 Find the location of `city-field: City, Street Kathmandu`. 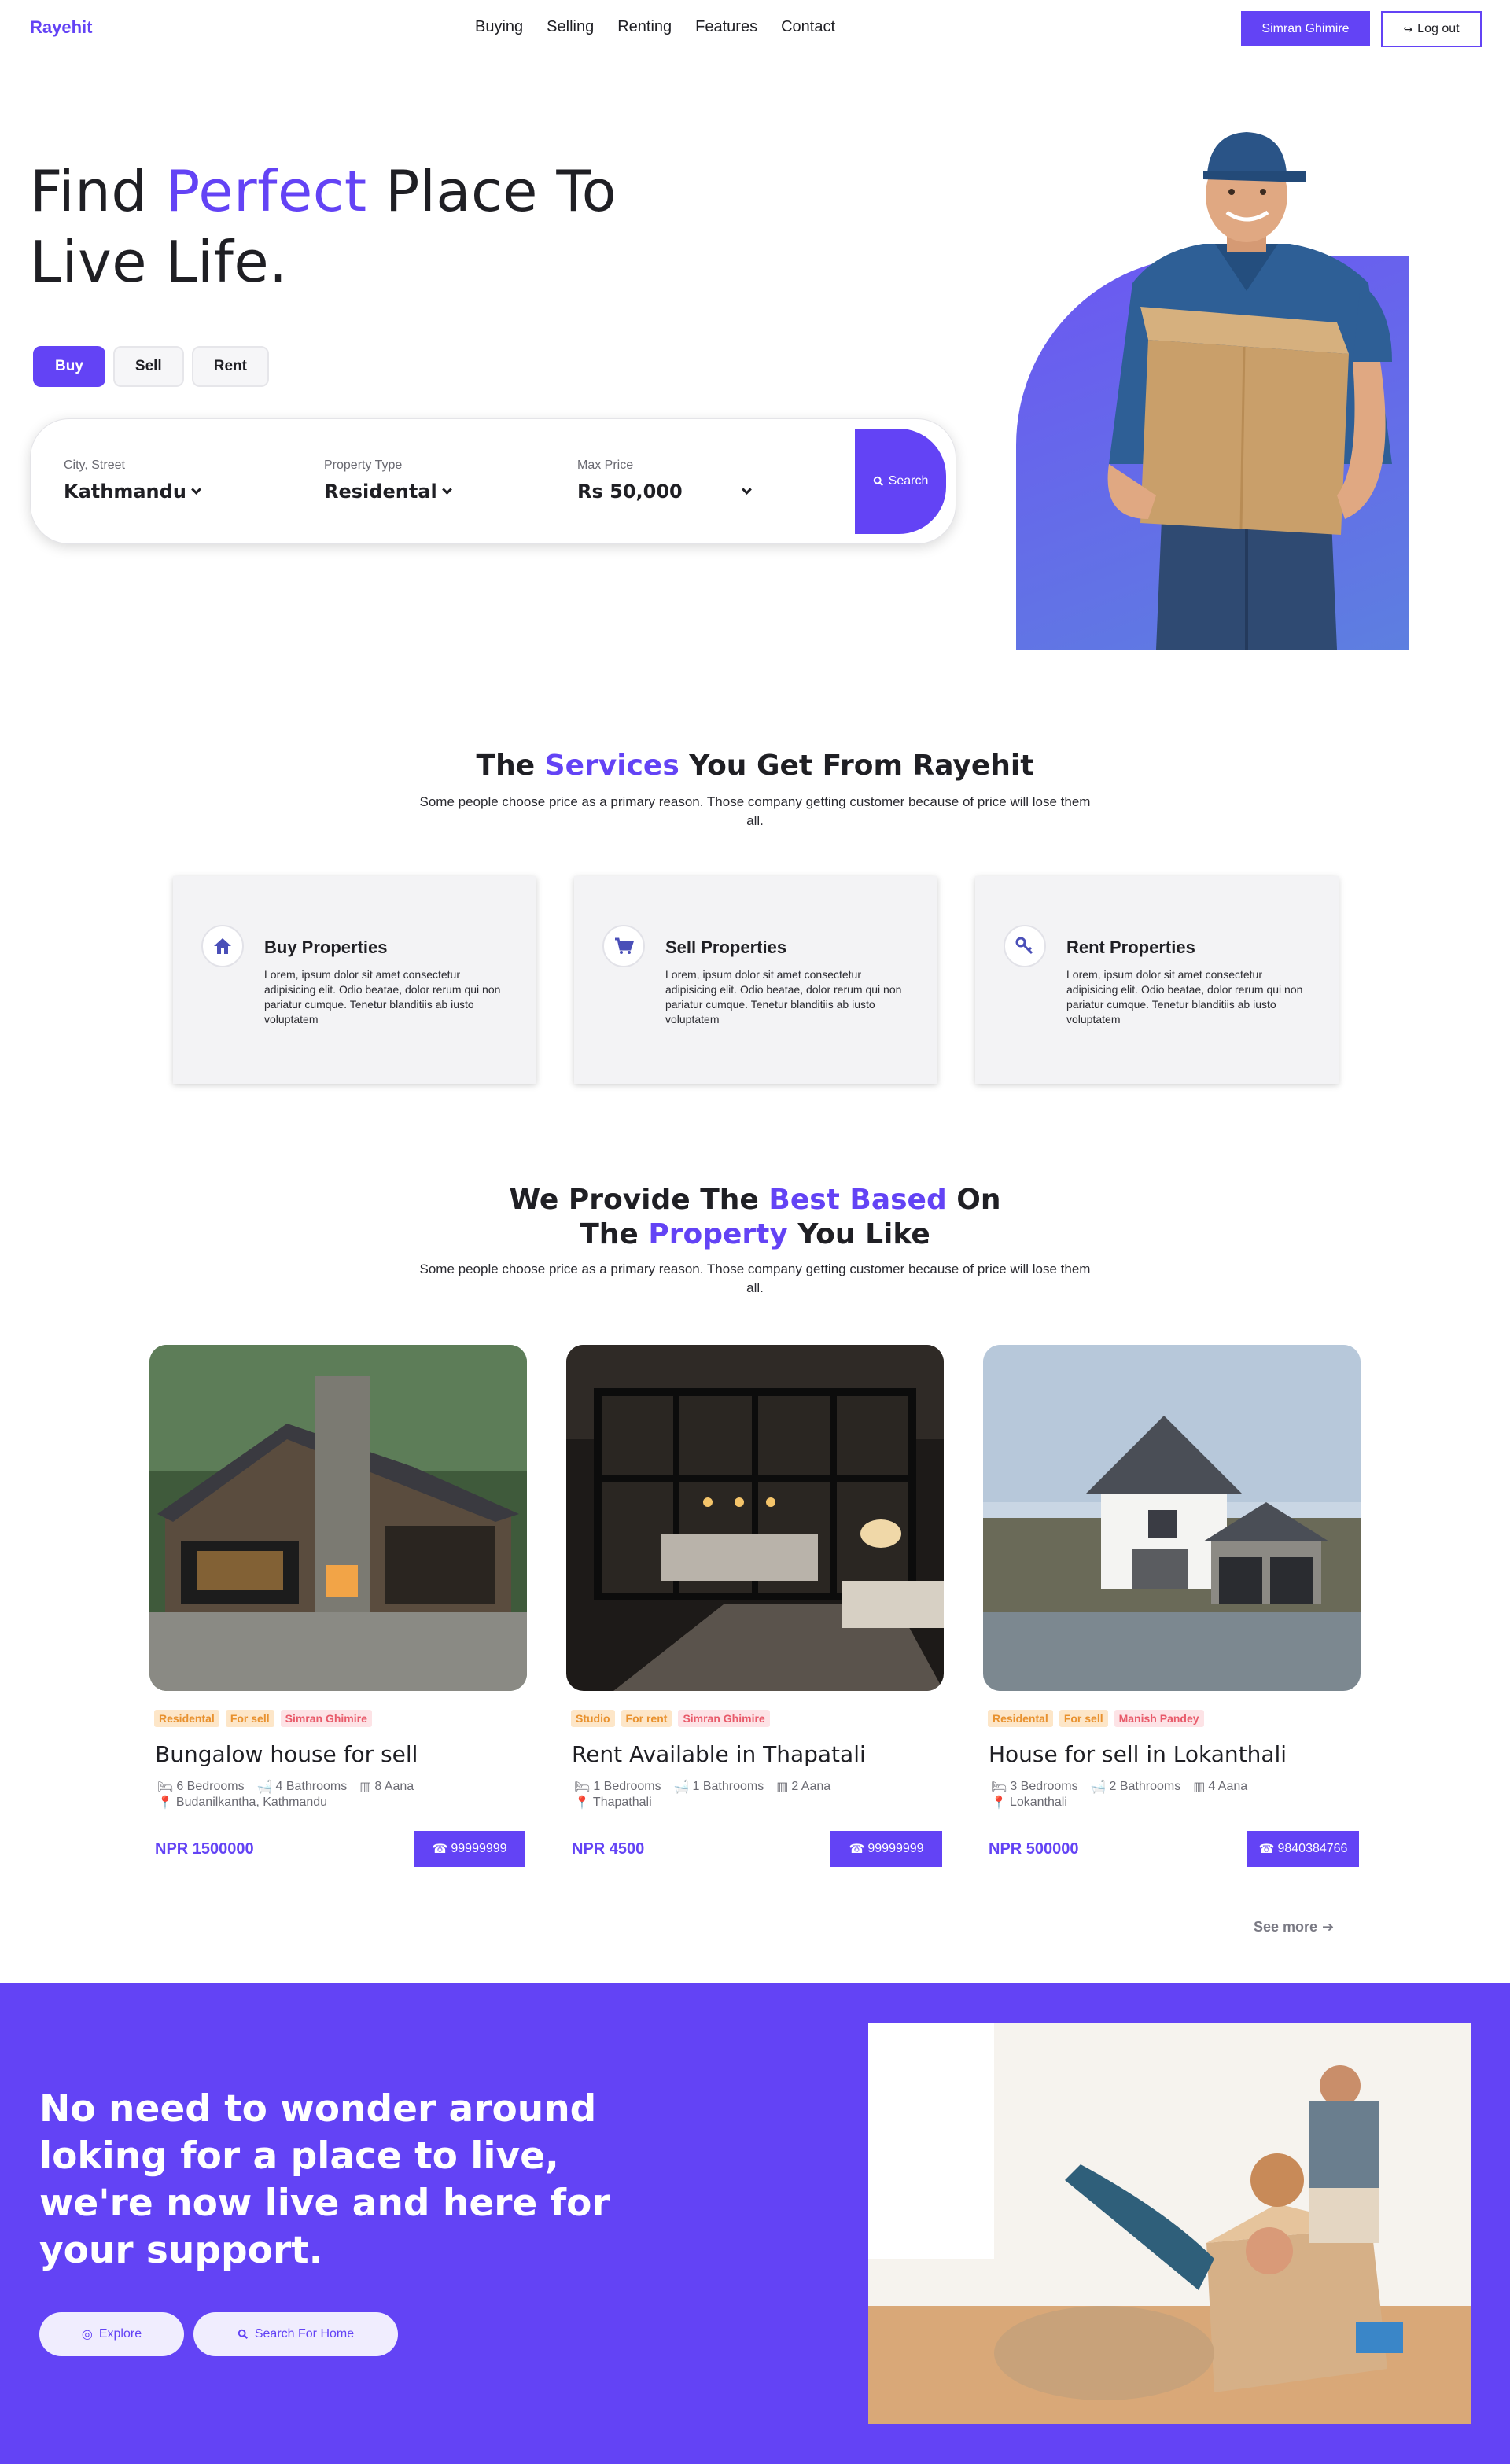

city-field: City, Street Kathmandu is located at coordinates (133, 481).